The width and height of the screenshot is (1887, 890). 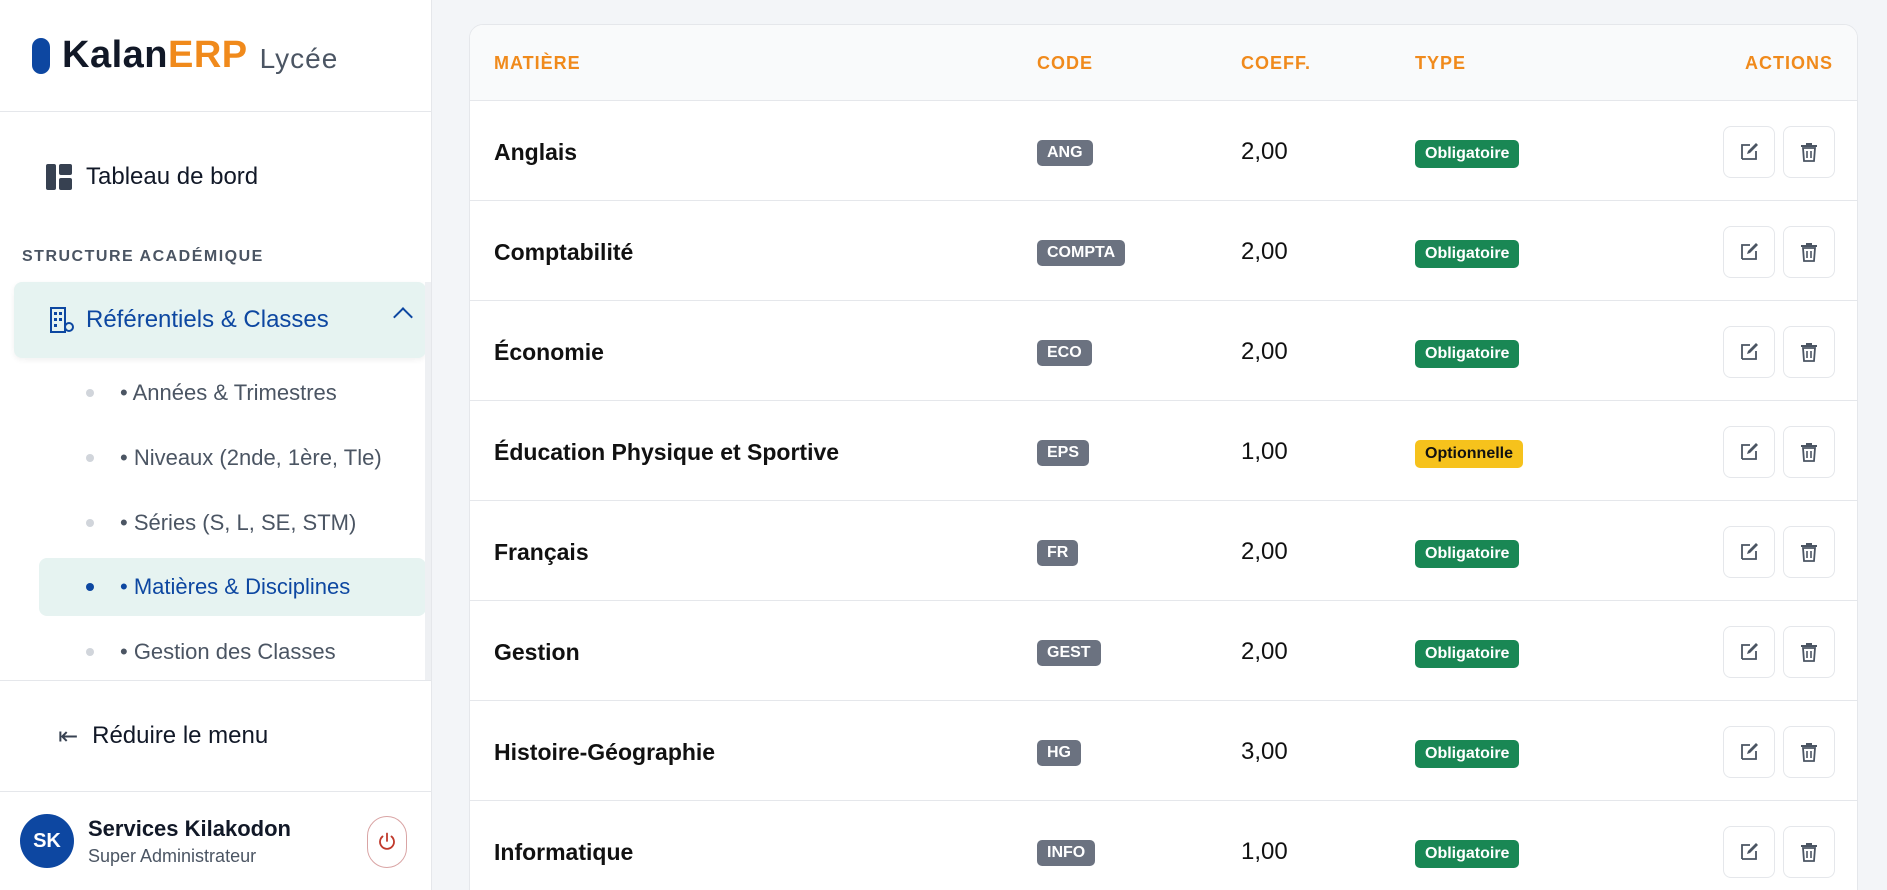 What do you see at coordinates (1163, 651) in the screenshot?
I see `table-row: Gestion GEST 2,00 Obligatoire` at bounding box center [1163, 651].